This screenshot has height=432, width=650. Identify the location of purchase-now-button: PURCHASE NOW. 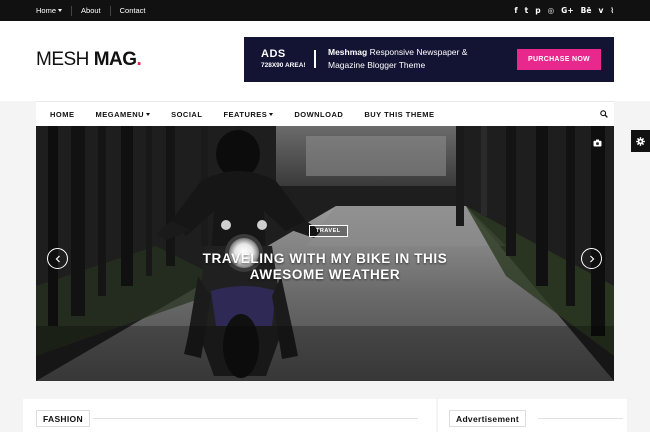
(559, 59).